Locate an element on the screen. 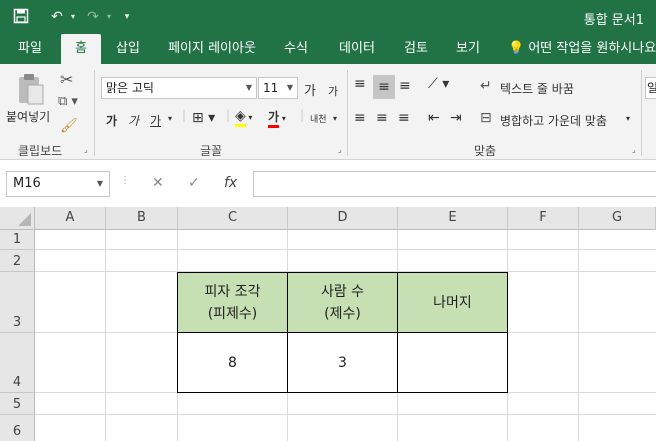  wrap-text-icon: ↵ is located at coordinates (486, 86).